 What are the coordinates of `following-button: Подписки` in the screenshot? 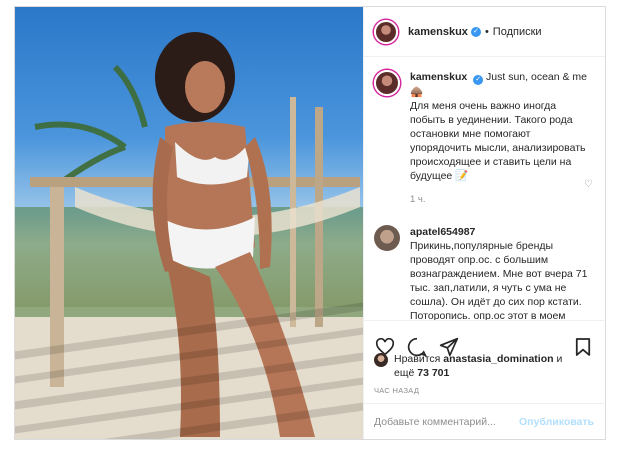 It's located at (517, 32).